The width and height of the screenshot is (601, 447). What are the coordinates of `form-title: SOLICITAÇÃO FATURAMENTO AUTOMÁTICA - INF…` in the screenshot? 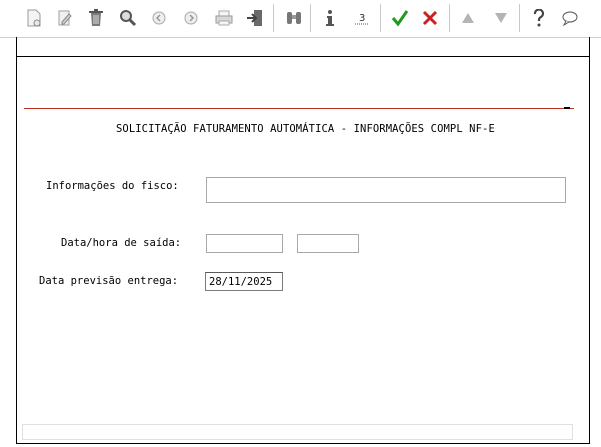 It's located at (305, 129).